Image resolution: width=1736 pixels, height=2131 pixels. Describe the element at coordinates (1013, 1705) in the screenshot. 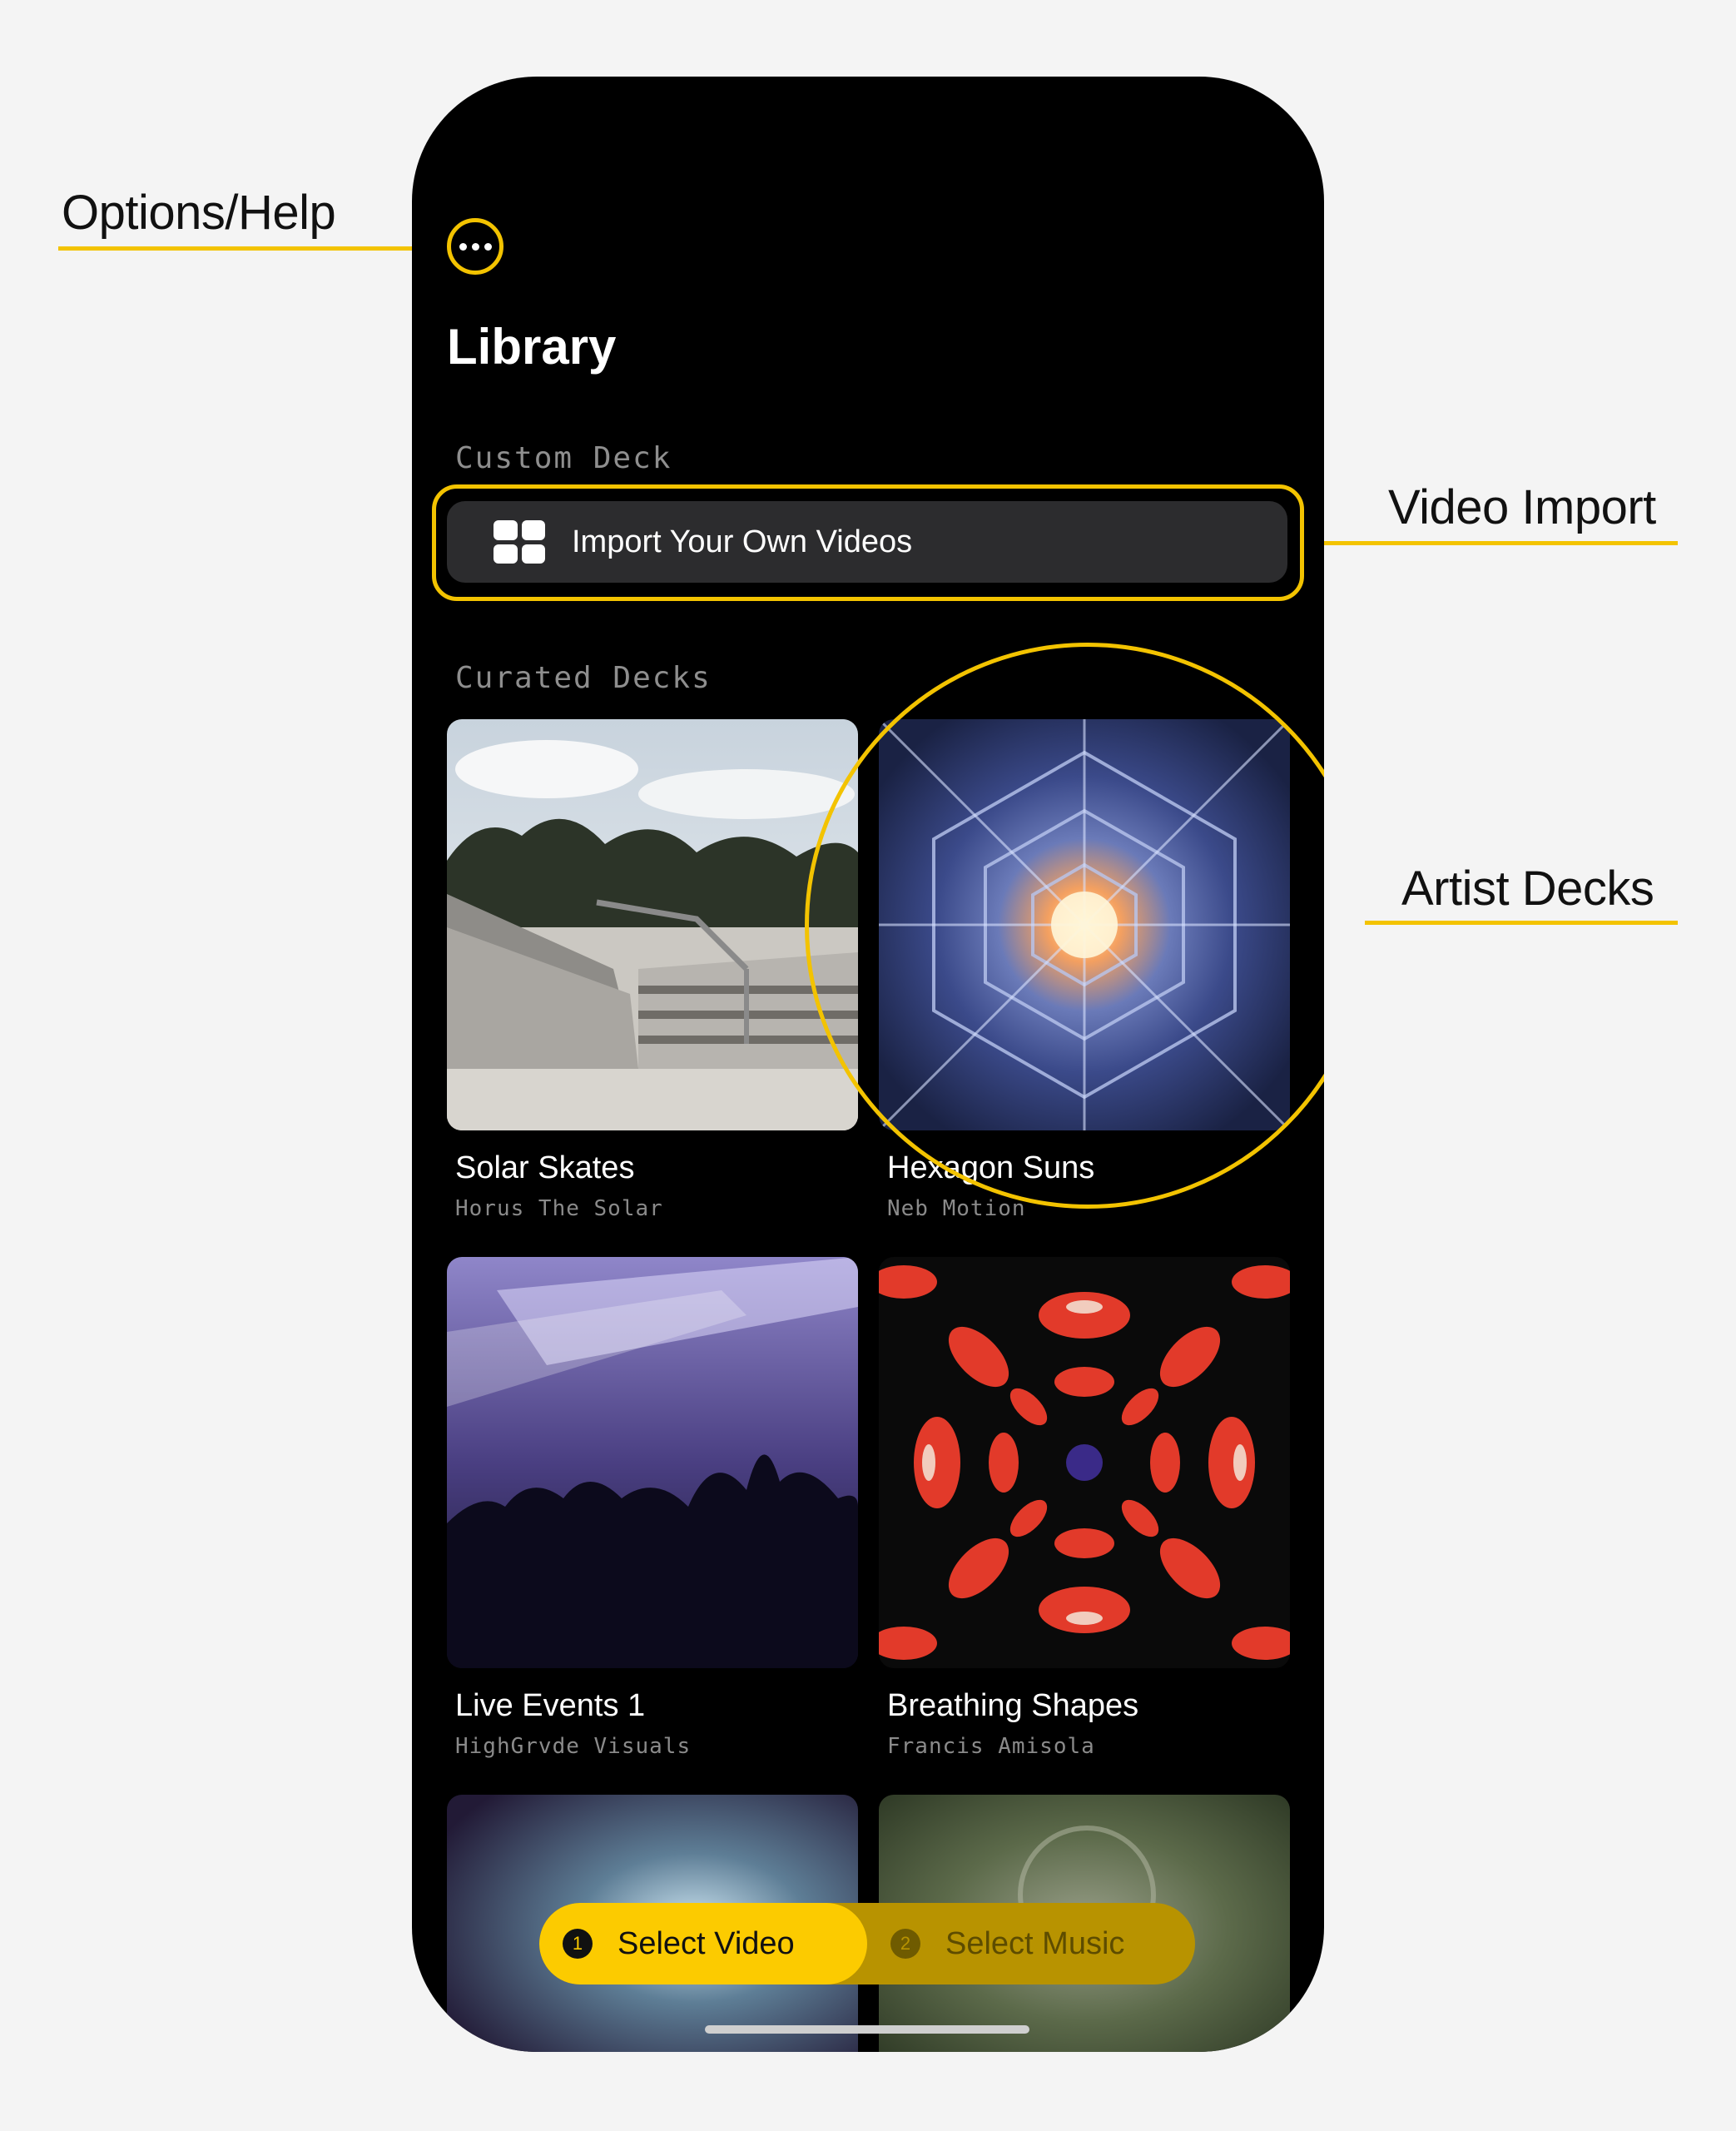

I see `deck-title: Breathing Shapes` at that location.